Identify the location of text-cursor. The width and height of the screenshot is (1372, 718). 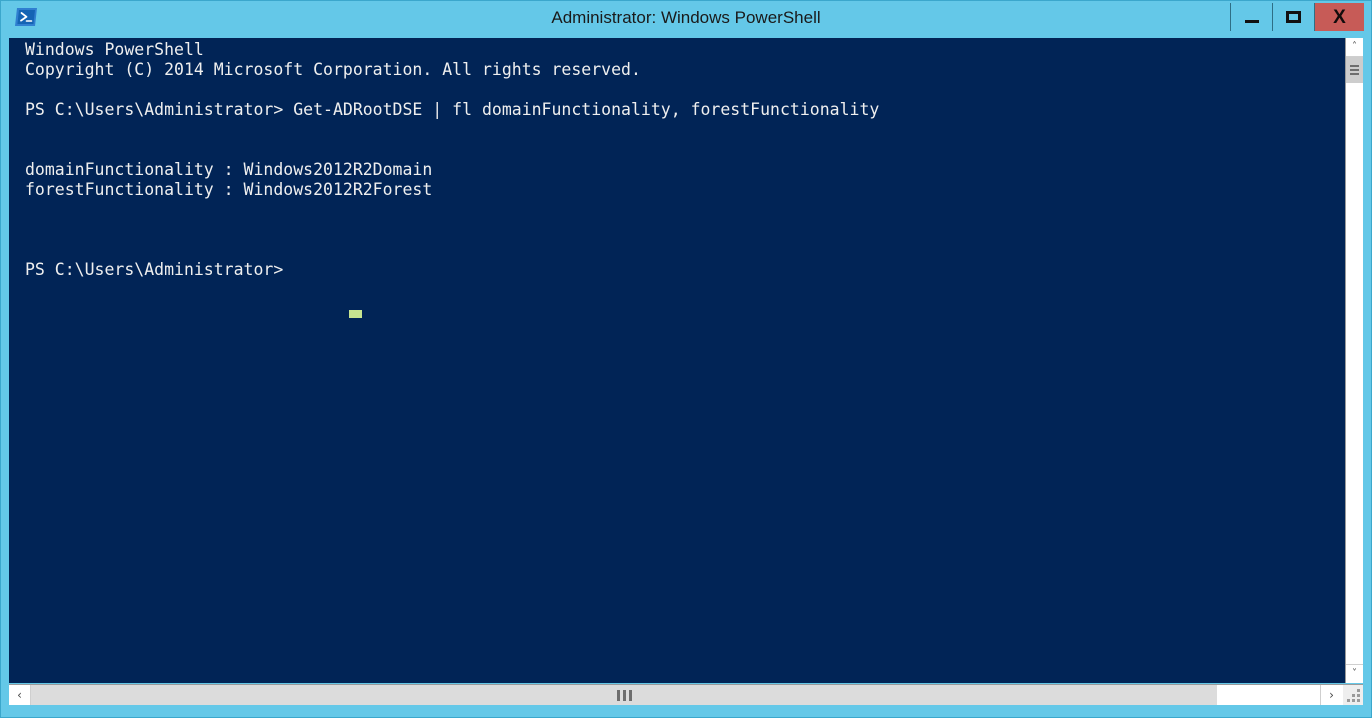
(355, 314).